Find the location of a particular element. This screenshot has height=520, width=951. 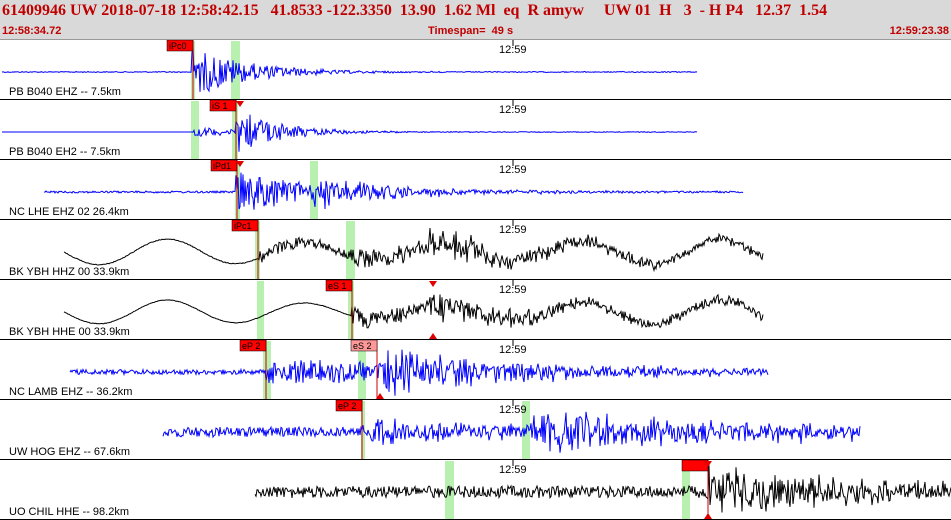

channel-label: PB B040 EHZ -- 7.5km is located at coordinates (65, 92).